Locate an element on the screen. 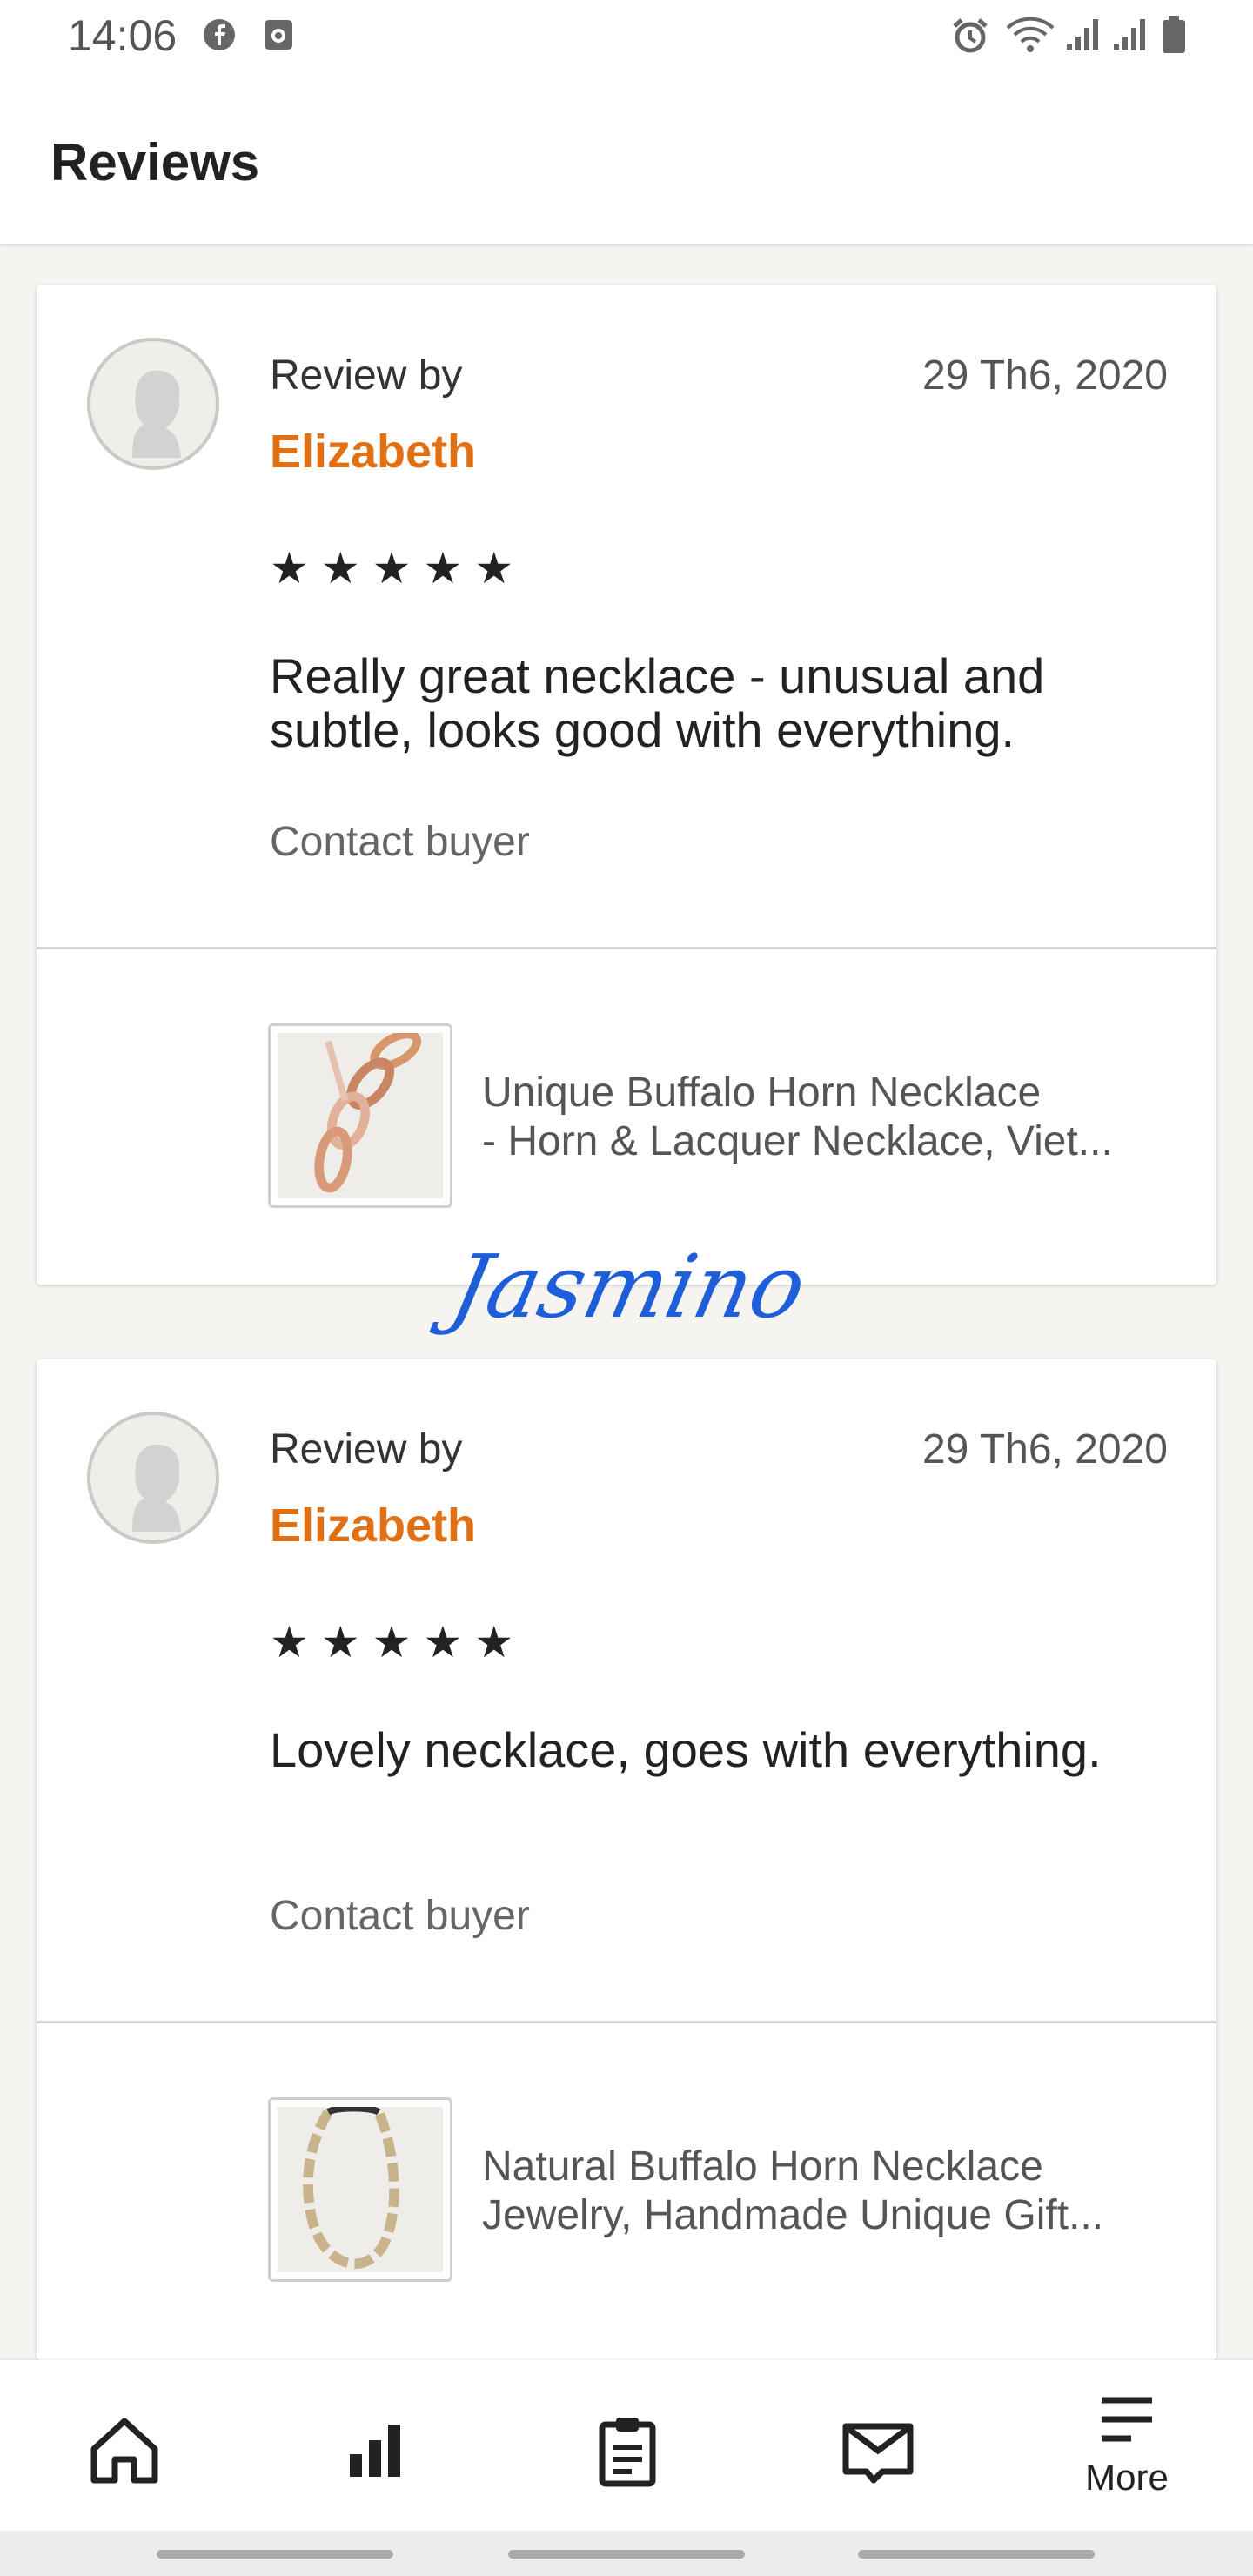 This screenshot has height=2576, width=1253. status-bar: 14:06 is located at coordinates (626, 37).